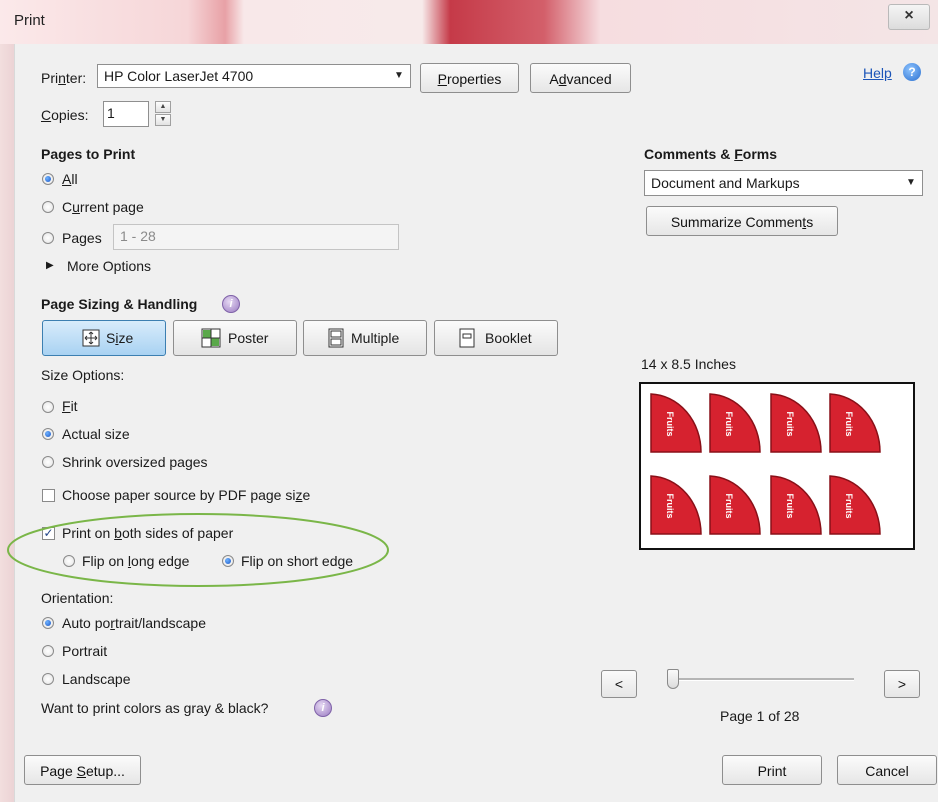  Describe the element at coordinates (96, 679) in the screenshot. I see `radio-landscape-label: Landscape` at that location.